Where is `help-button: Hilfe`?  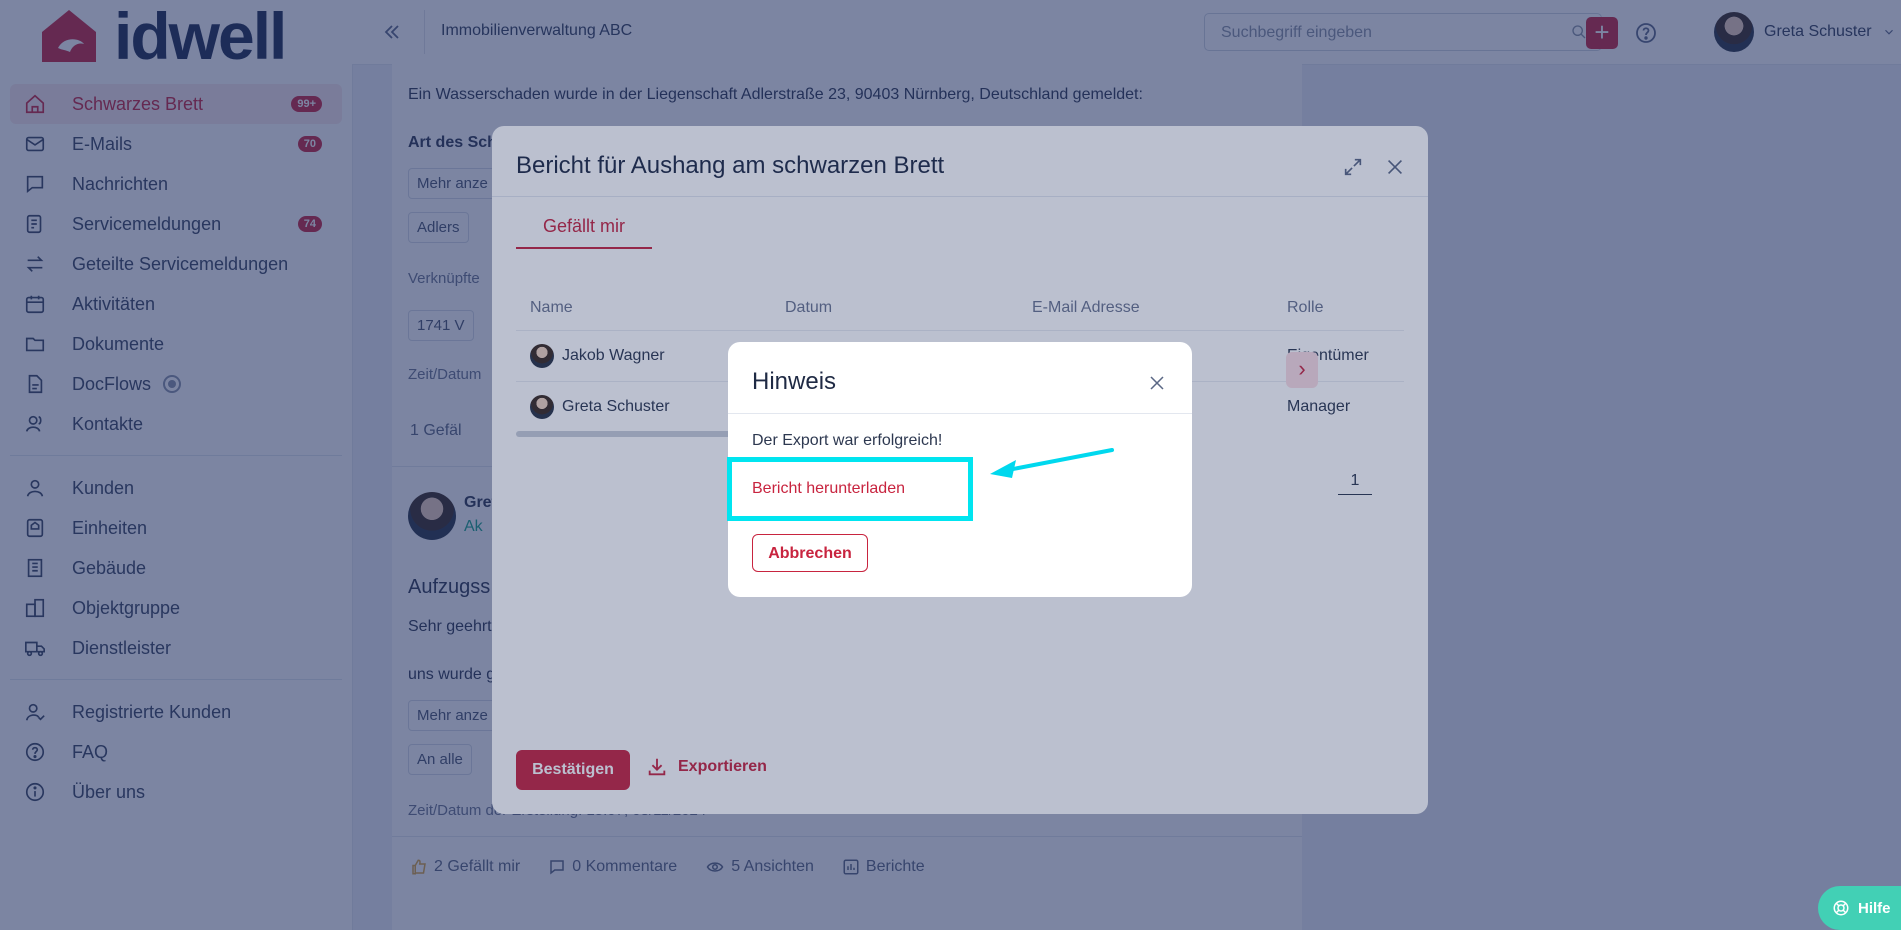
help-button: Hilfe is located at coordinates (1859, 908).